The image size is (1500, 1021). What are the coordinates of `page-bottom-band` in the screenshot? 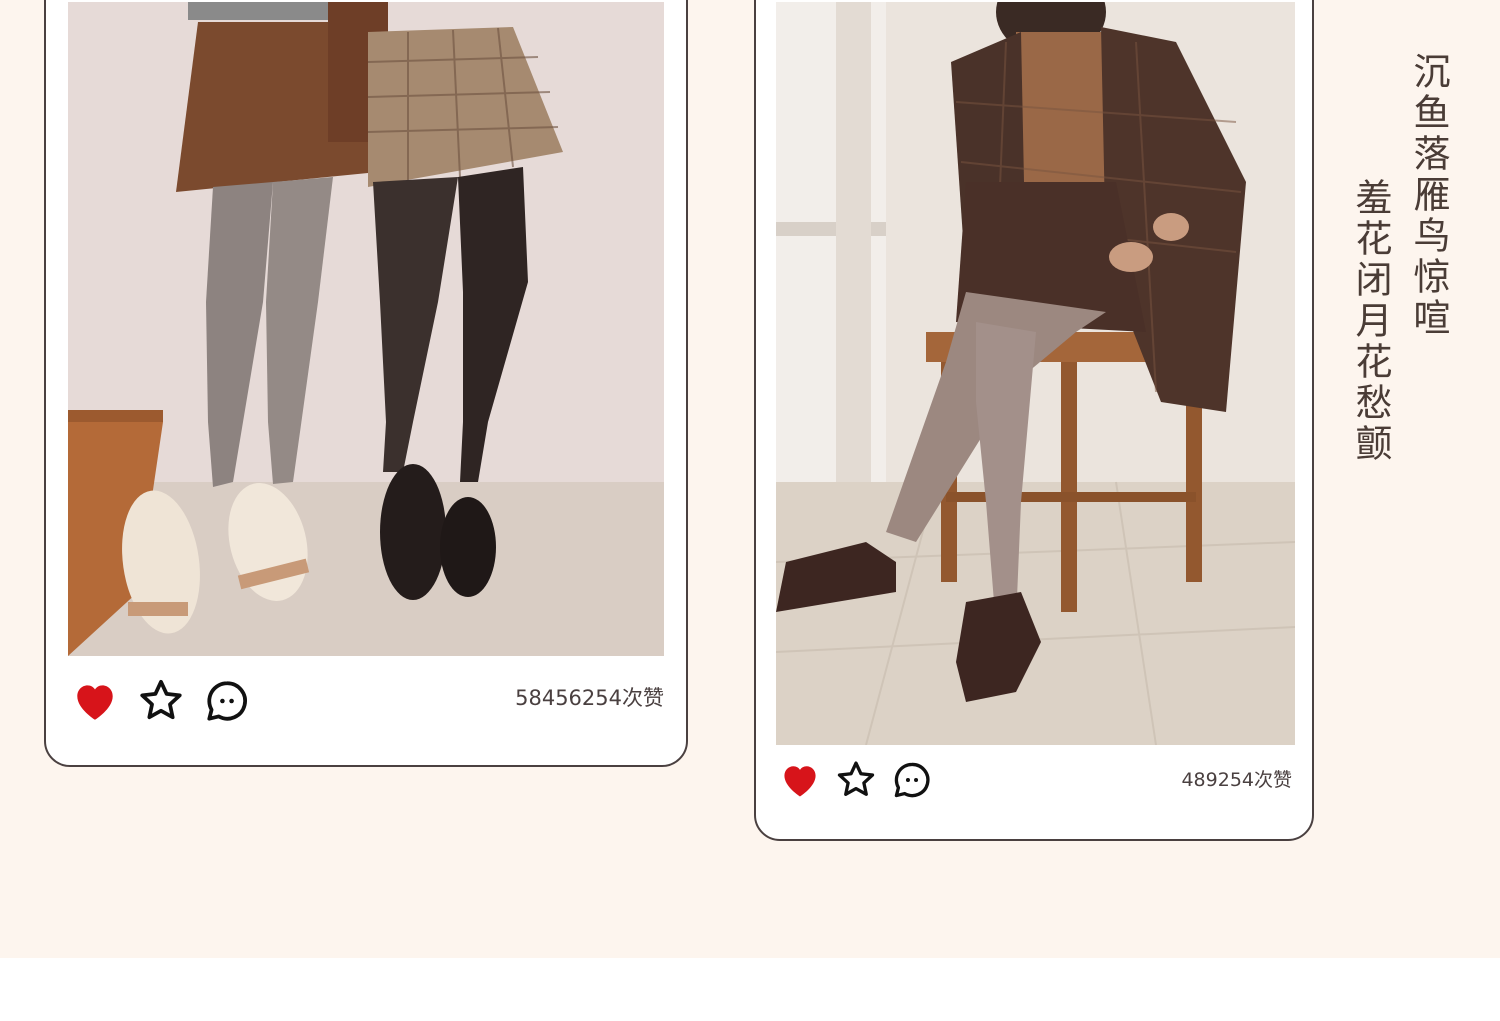 It's located at (750, 989).